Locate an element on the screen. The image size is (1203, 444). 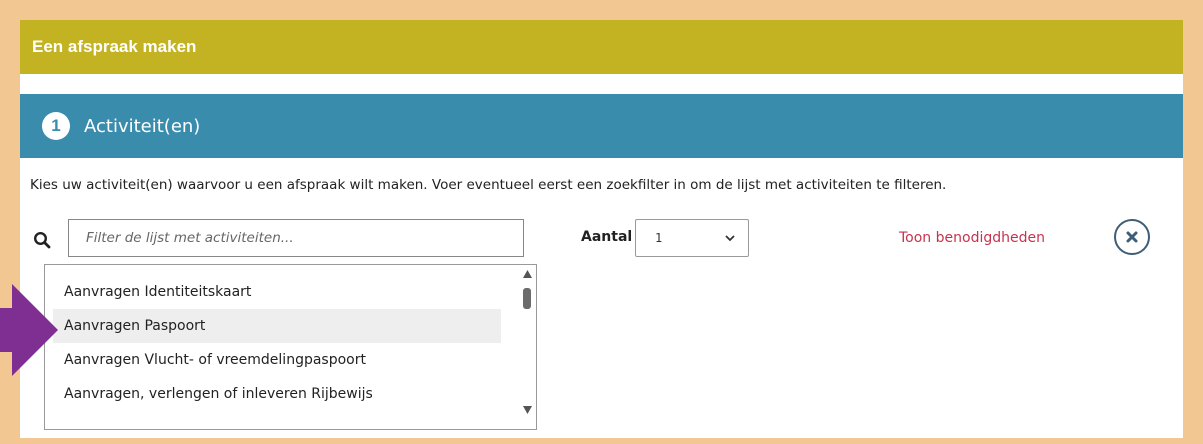
arrow-right-icon is located at coordinates (29, 330).